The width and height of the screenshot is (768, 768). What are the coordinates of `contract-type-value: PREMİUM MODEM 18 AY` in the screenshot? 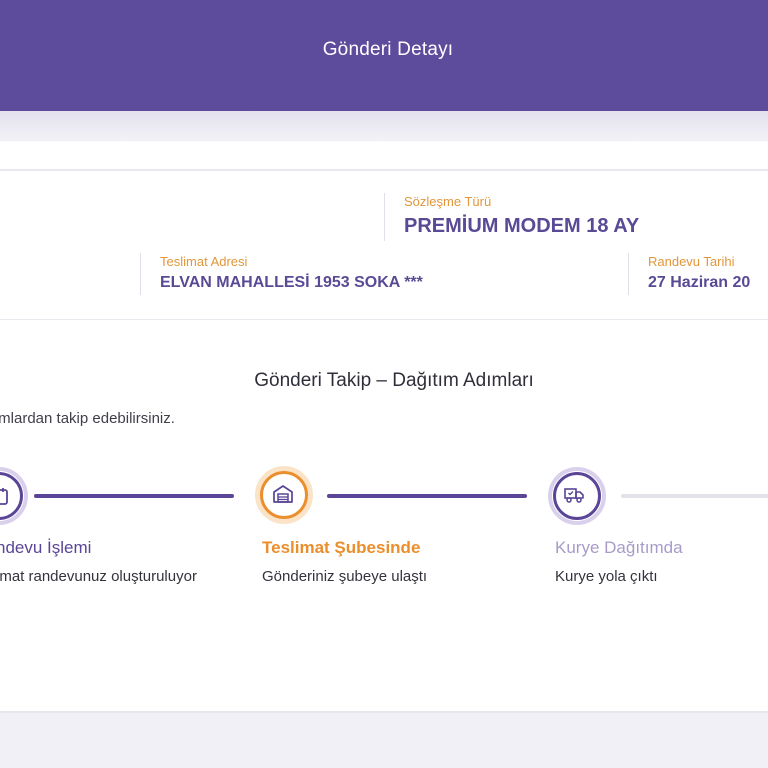 It's located at (522, 226).